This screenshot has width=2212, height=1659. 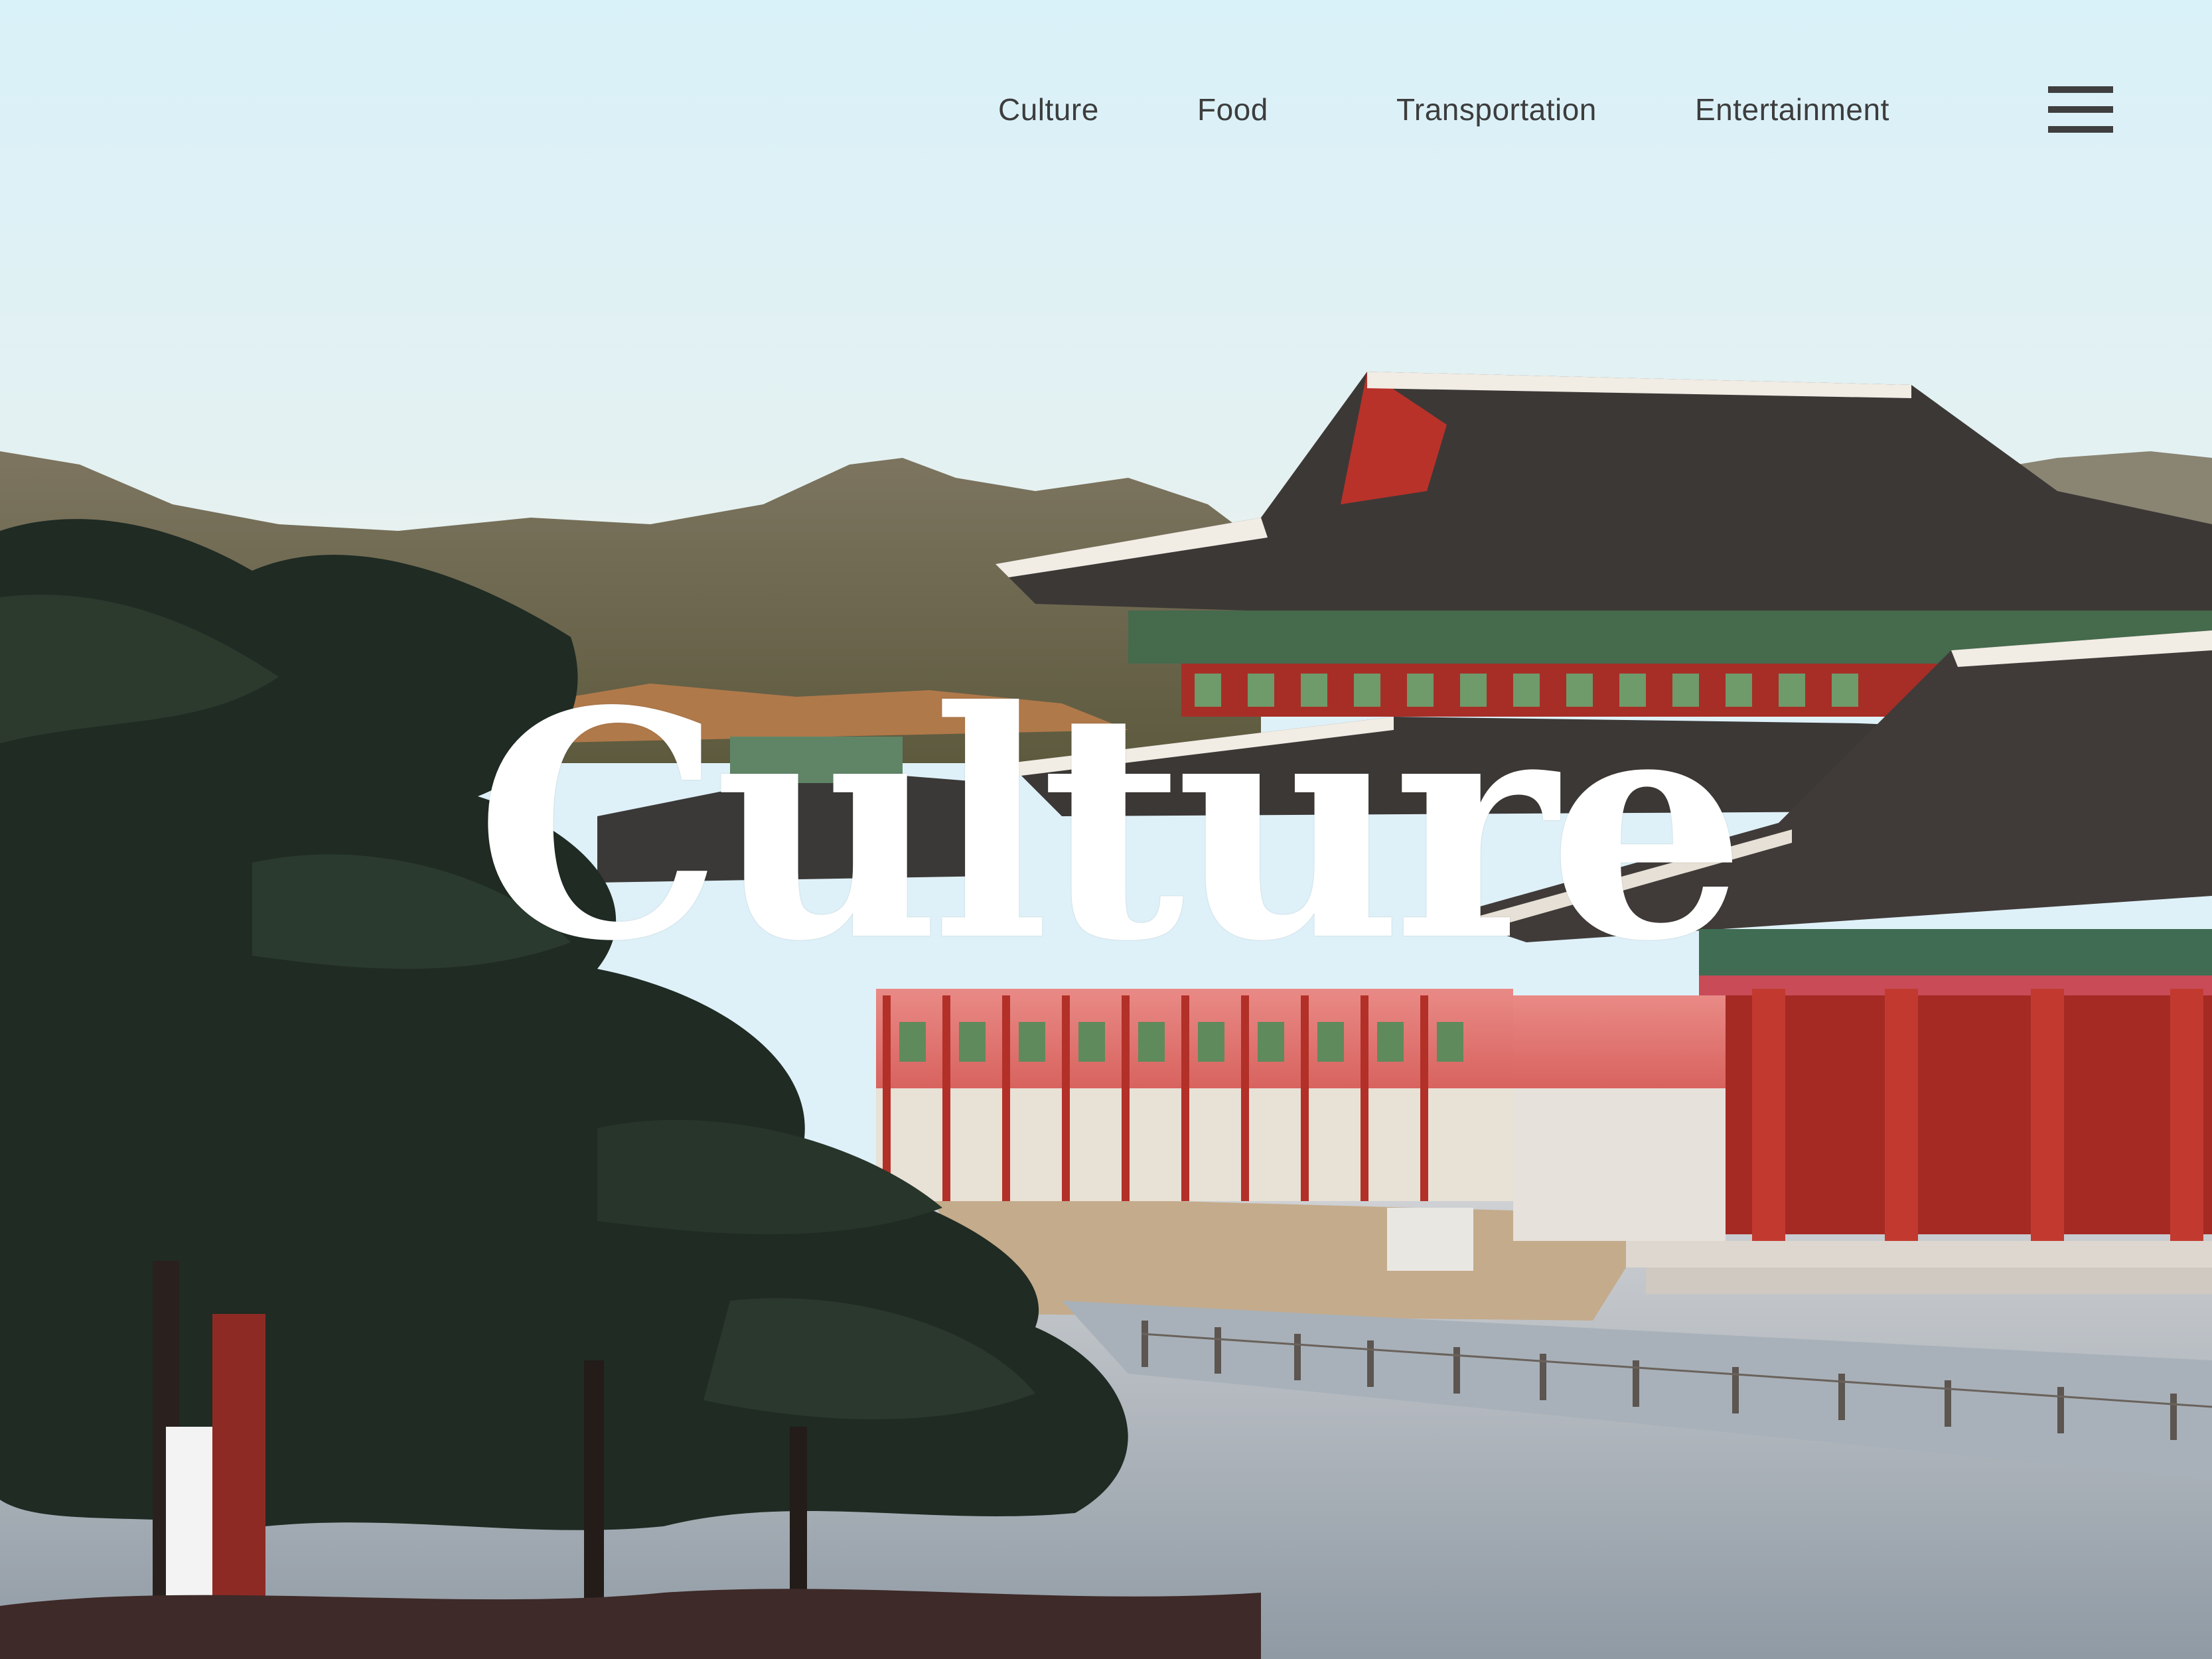 What do you see at coordinates (1048, 109) in the screenshot?
I see `nav-item-culture: Culture` at bounding box center [1048, 109].